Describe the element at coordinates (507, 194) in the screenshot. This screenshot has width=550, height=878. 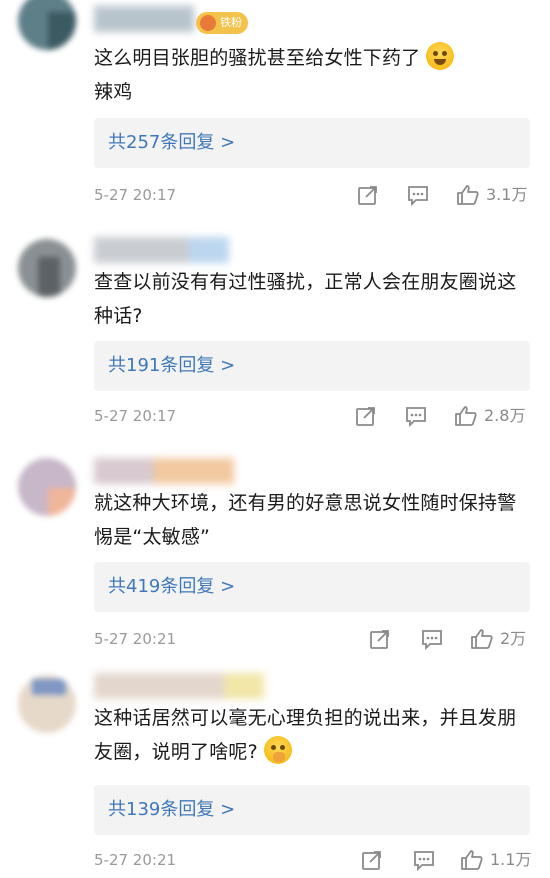
I see `like-count: 3.1万` at that location.